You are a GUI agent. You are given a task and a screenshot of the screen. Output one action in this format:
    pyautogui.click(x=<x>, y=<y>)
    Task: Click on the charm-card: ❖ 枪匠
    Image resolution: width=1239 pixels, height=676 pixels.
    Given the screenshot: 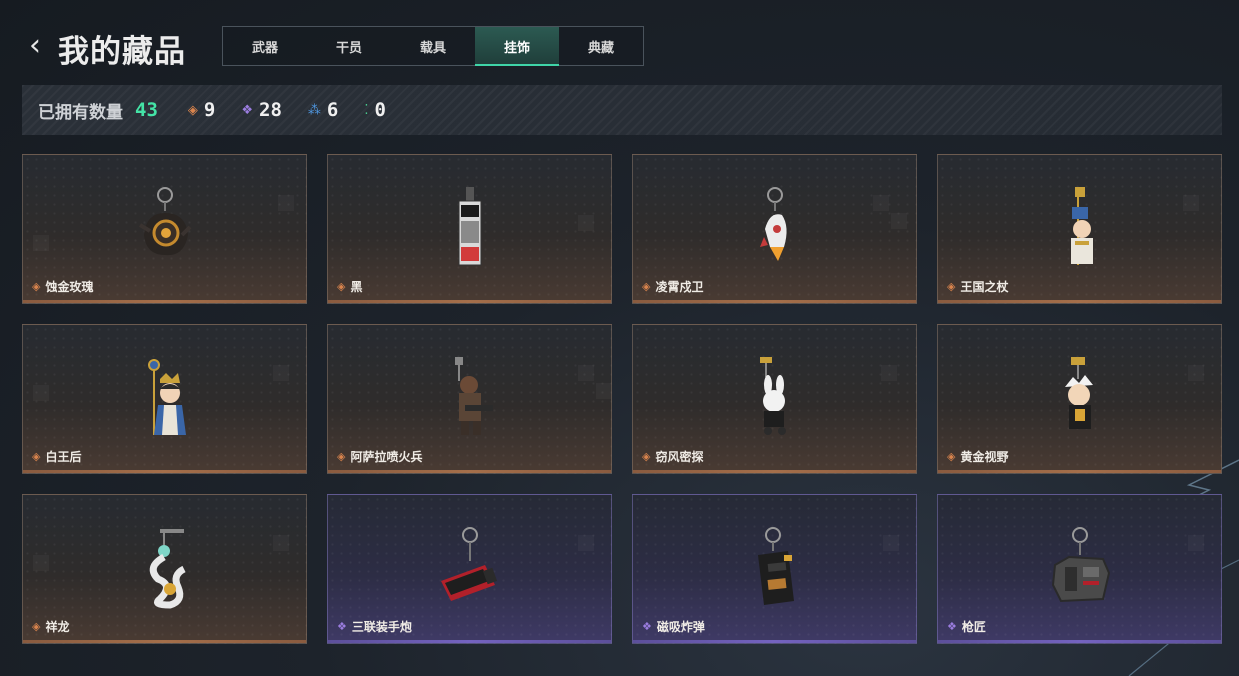 What is the action you would take?
    pyautogui.click(x=1079, y=569)
    